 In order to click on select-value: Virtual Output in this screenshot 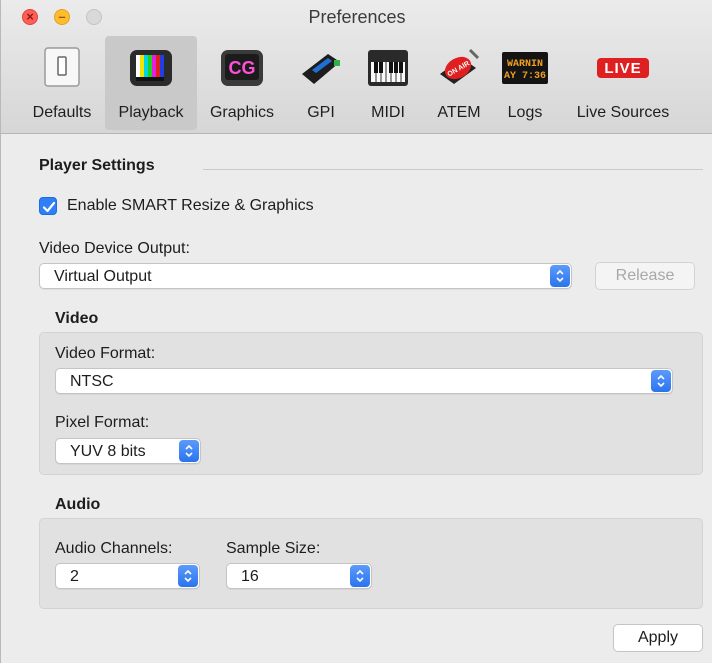, I will do `click(103, 276)`.